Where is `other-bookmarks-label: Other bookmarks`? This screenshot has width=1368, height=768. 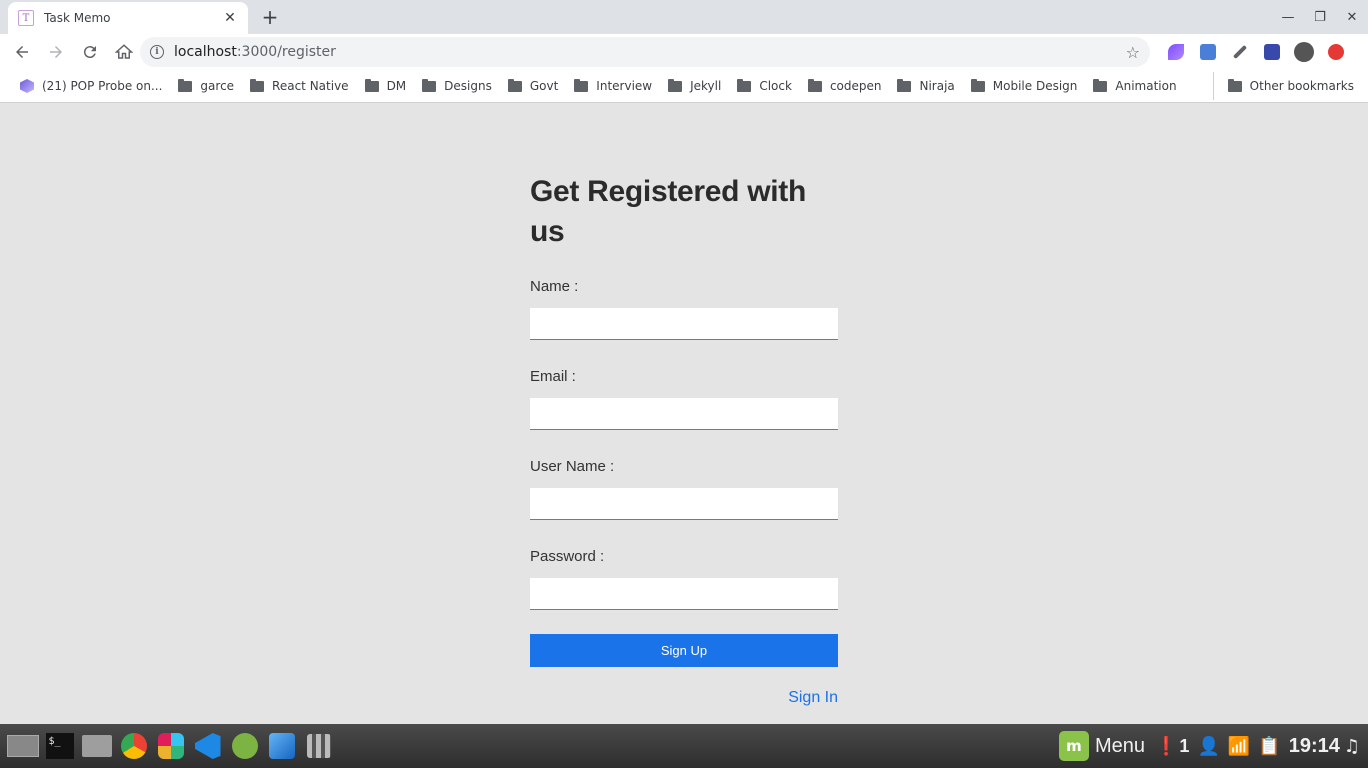
other-bookmarks-label: Other bookmarks is located at coordinates (1301, 86).